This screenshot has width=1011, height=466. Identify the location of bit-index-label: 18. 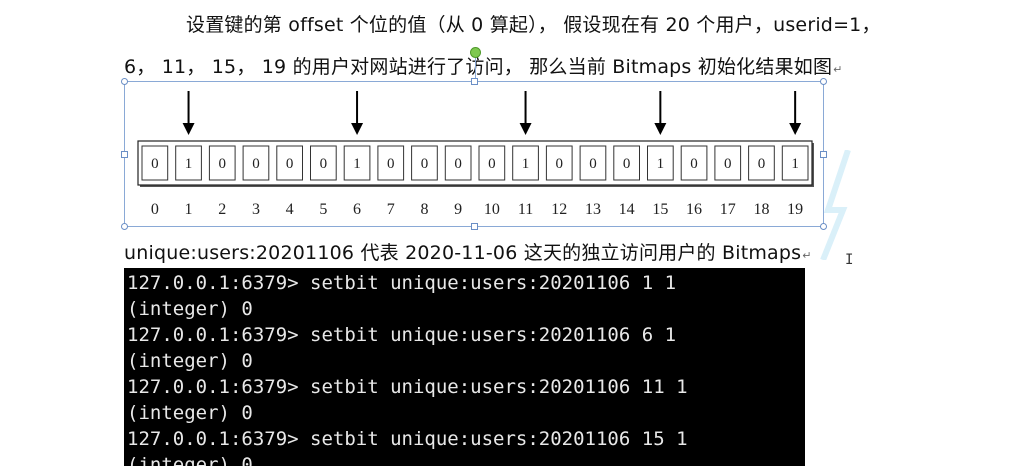
(761, 209).